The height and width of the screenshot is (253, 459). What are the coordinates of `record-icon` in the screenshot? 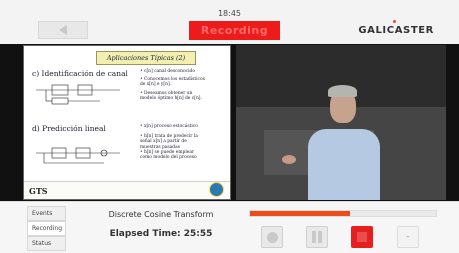 It's located at (272, 237).